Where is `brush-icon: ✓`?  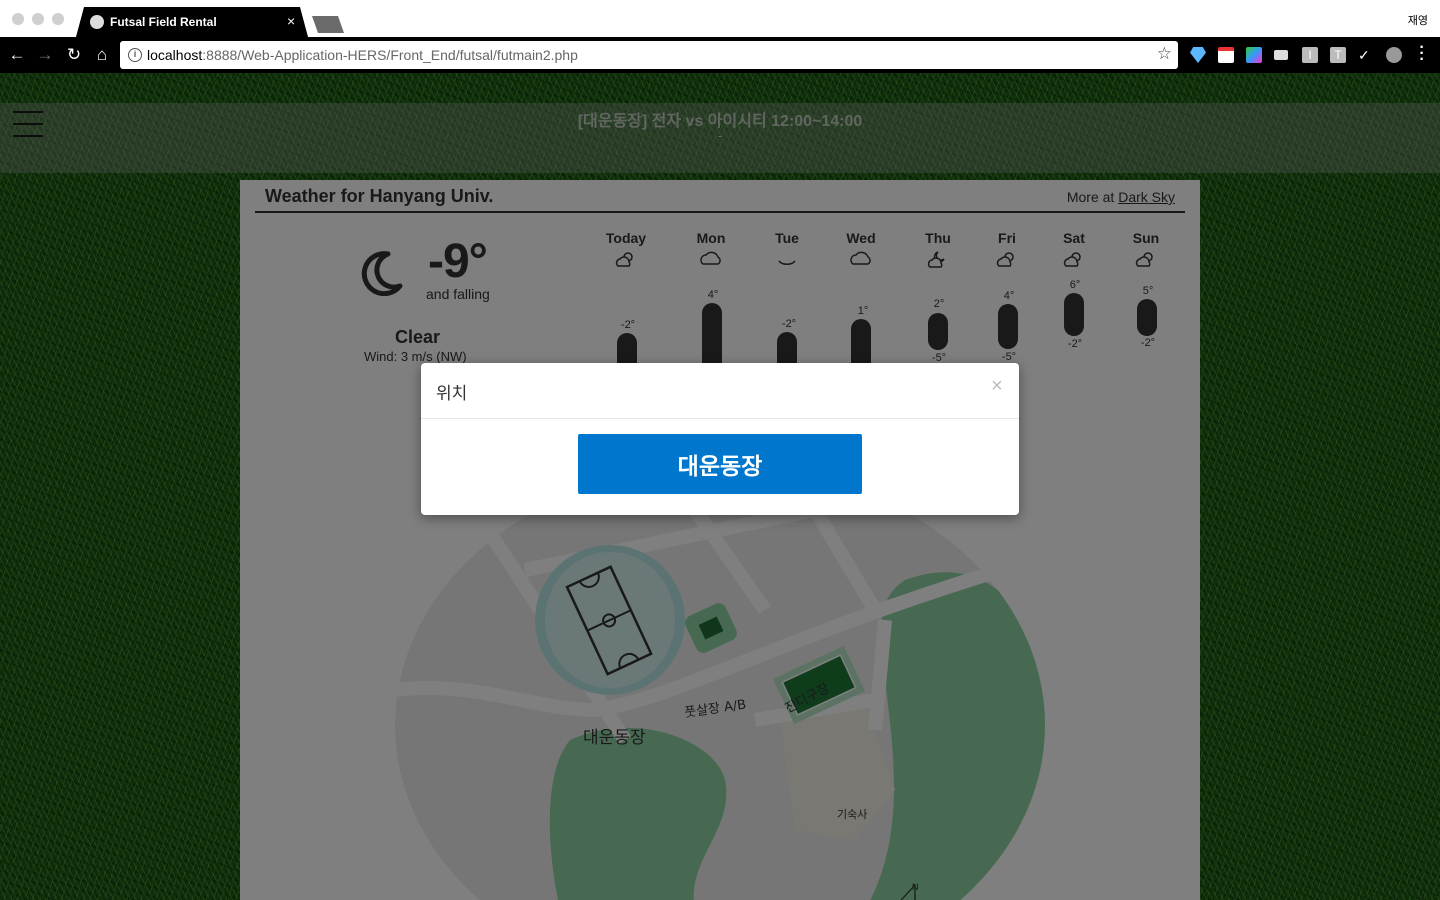 brush-icon: ✓ is located at coordinates (1365, 55).